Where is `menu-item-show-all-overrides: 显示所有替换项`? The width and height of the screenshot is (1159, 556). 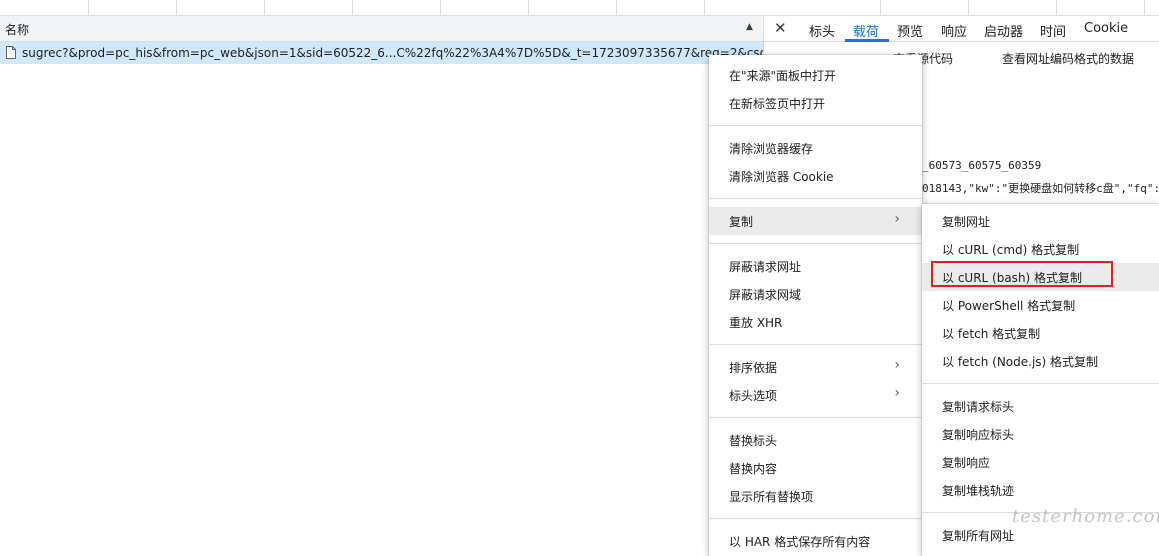 menu-item-show-all-overrides: 显示所有替换项 is located at coordinates (815, 496).